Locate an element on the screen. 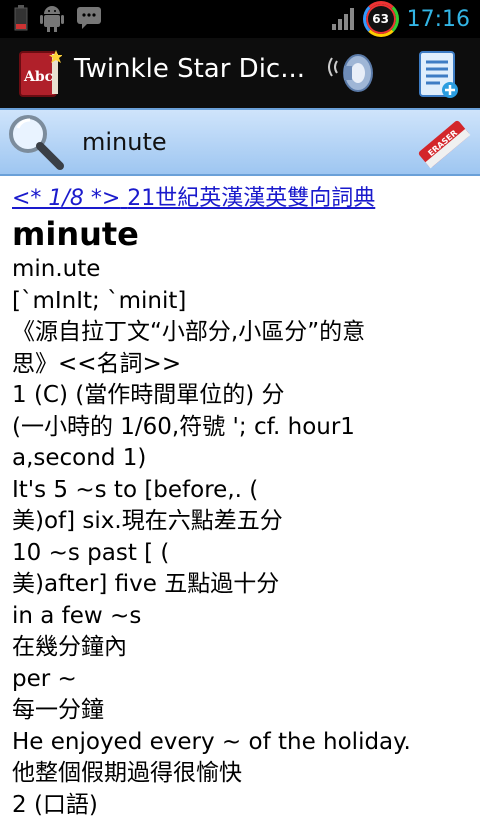 The width and height of the screenshot is (480, 821). definition-line: 思》<<名詞>> is located at coordinates (242, 365).